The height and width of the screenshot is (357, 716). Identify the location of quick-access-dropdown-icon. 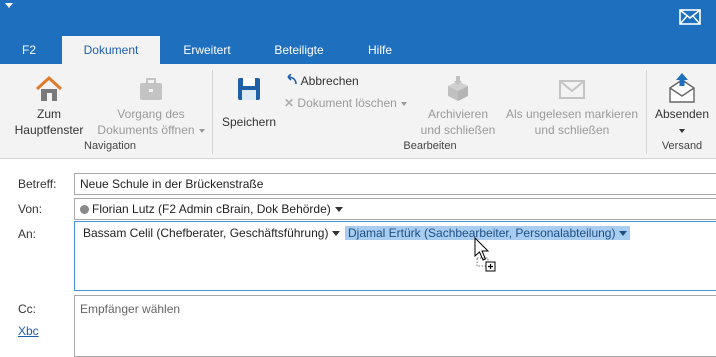
(9, 5).